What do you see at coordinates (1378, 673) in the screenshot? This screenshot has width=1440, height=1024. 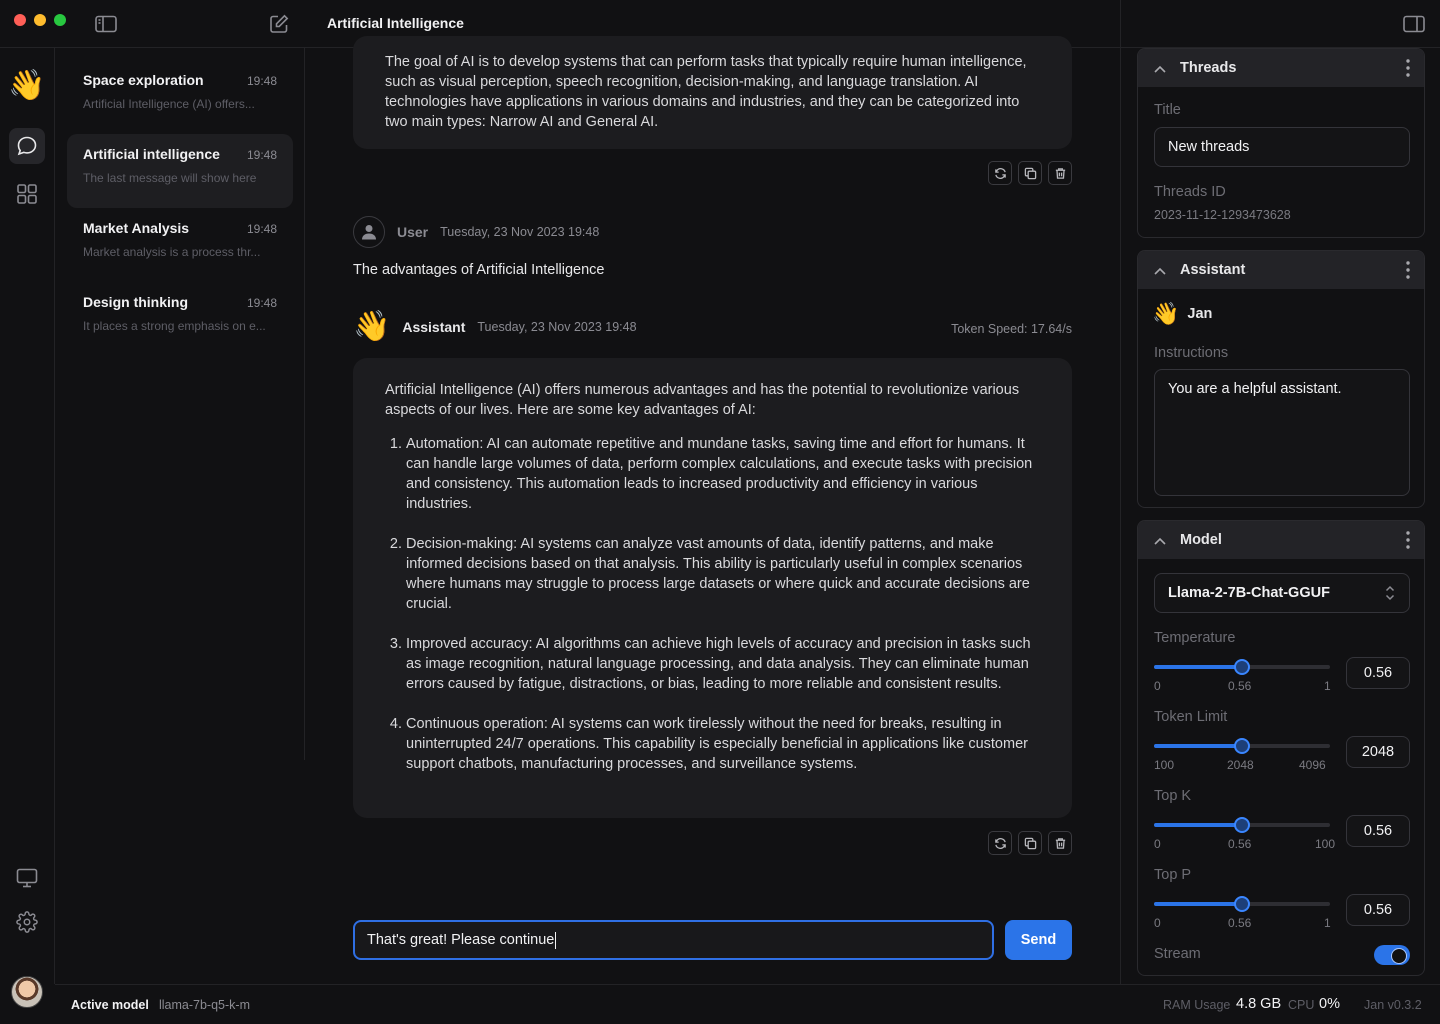 I see `temperature-input: 0.56` at bounding box center [1378, 673].